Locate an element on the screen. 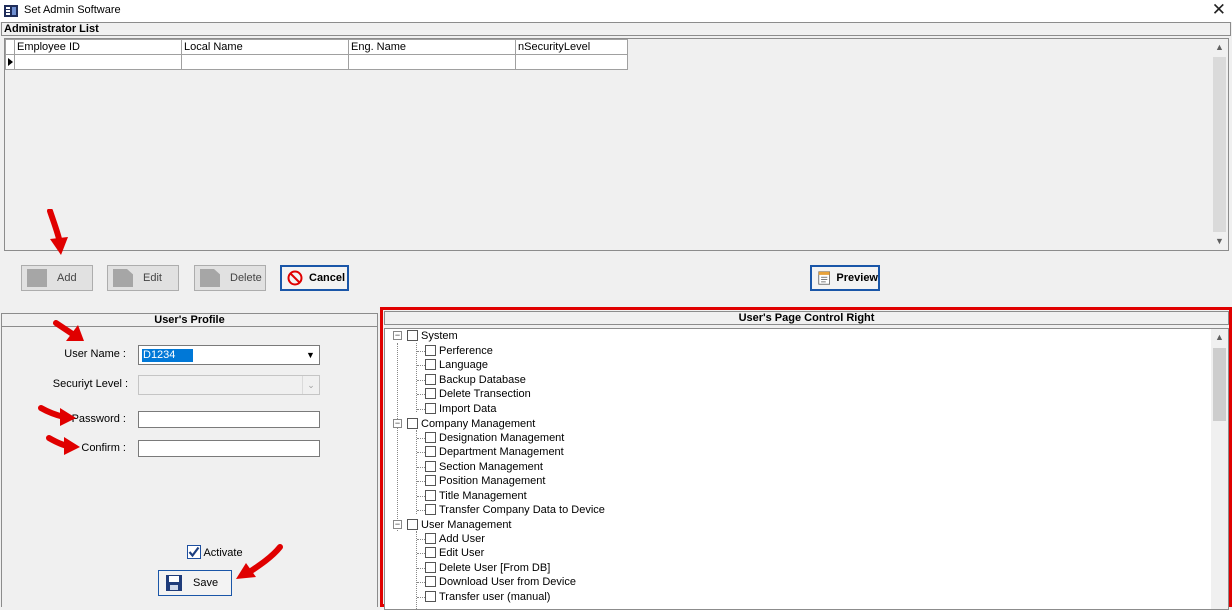  table-row is located at coordinates (316, 62).